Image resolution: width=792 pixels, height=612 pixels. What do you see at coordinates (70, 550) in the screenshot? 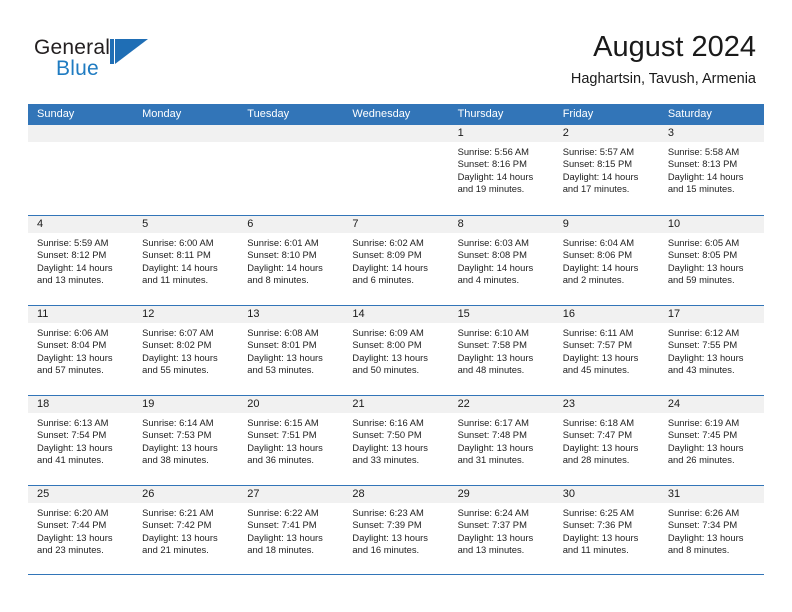
I see `daylight-text-line2: and 23 minutes.` at bounding box center [70, 550].